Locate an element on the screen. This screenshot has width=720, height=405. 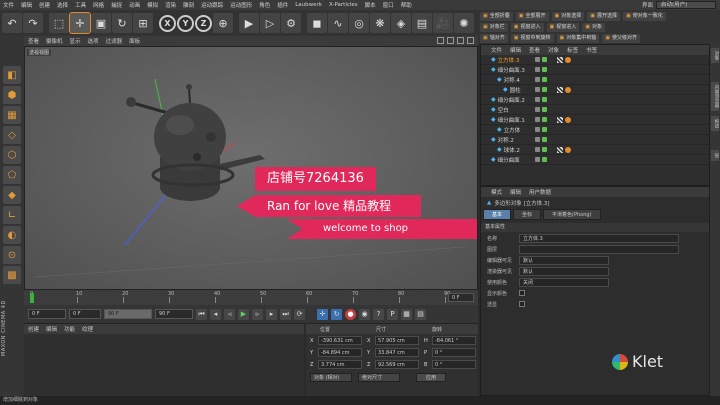
object-row: ◆ 细分曲面 is located at coordinates (595, 160).